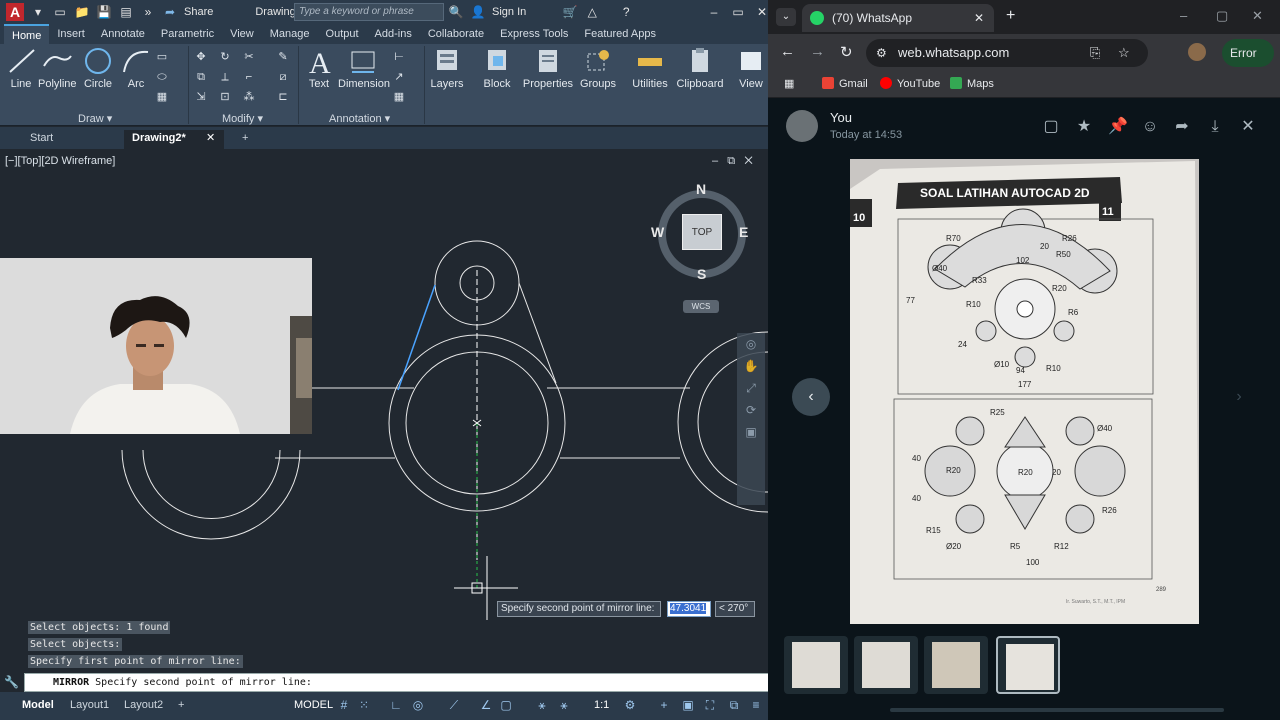 The image size is (1280, 720). Describe the element at coordinates (761, 12) in the screenshot. I see `close-icon: ✕` at that location.